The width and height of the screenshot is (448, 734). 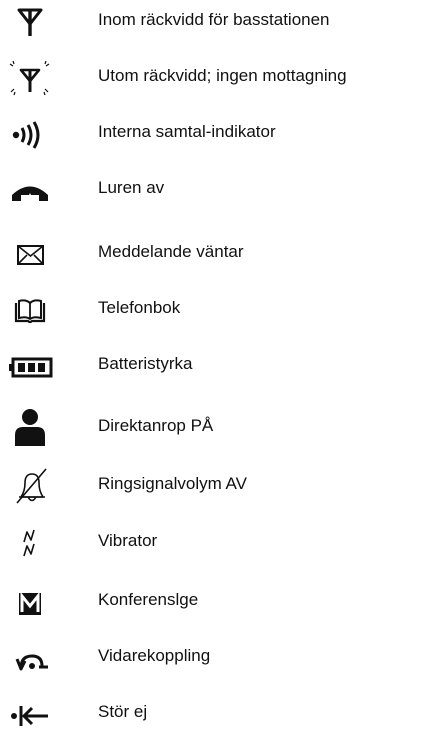 I want to click on bell-off-icon, so click(x=31, y=486).